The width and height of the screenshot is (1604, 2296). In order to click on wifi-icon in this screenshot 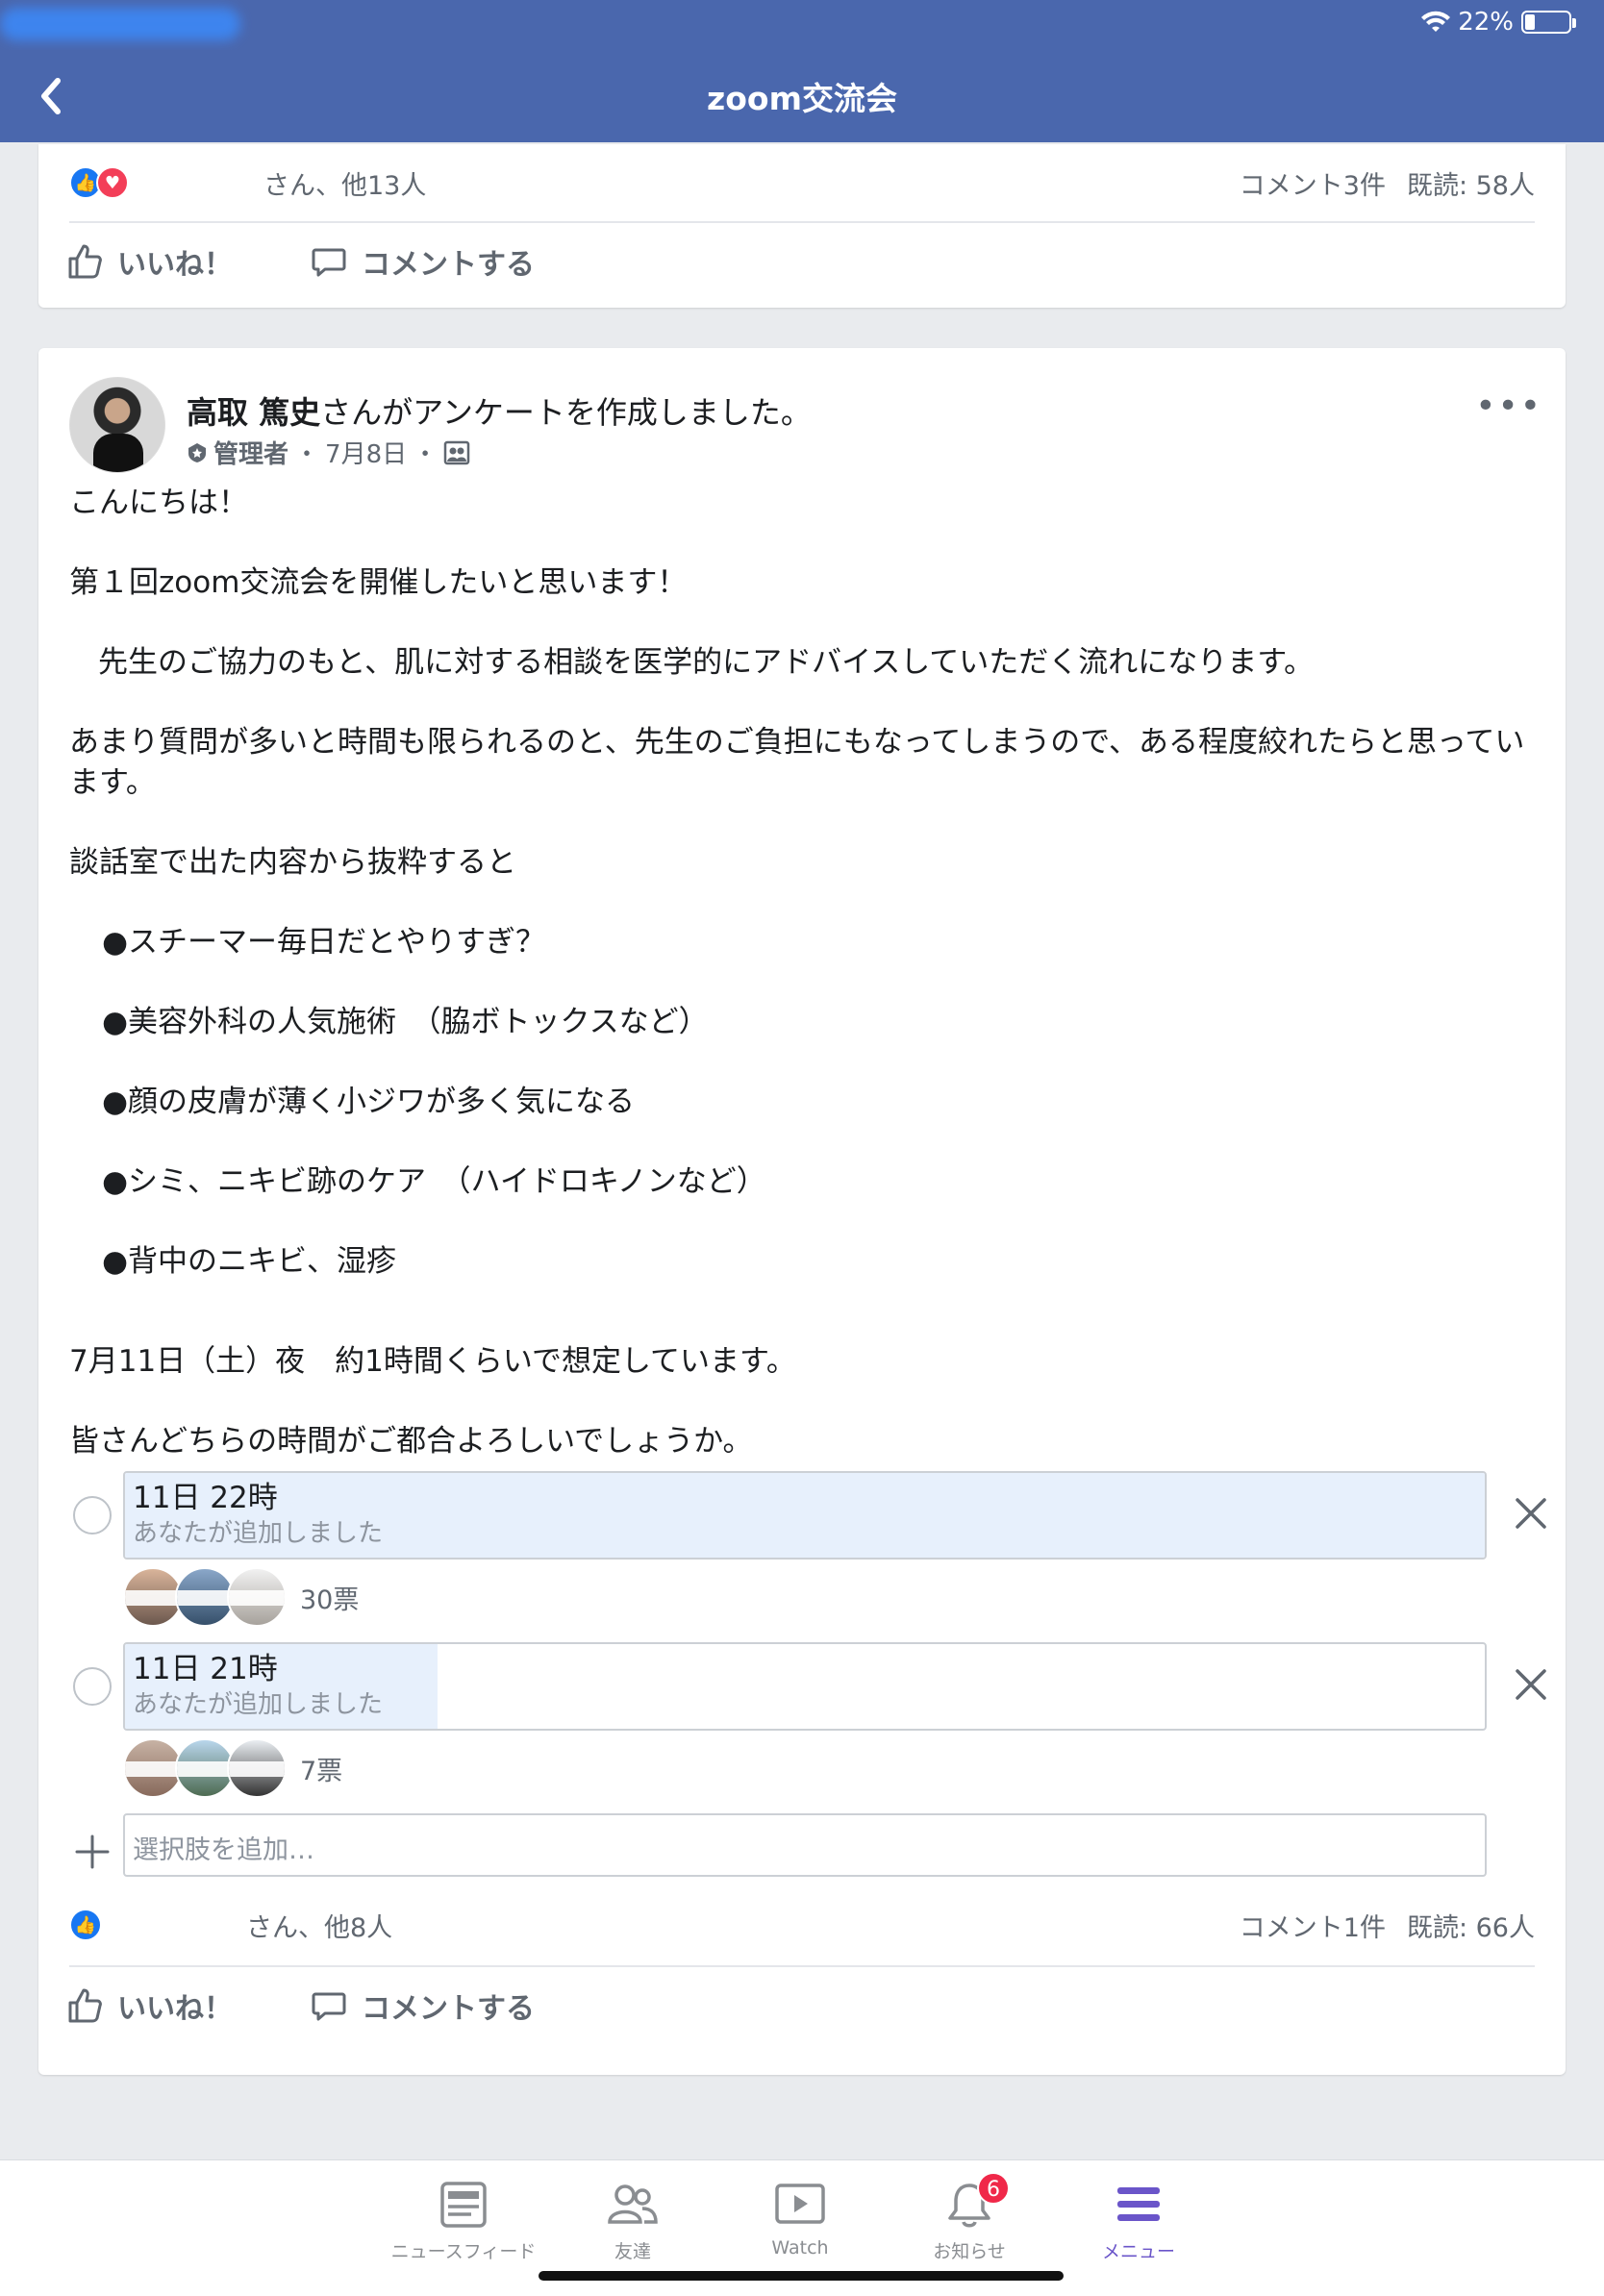, I will do `click(1436, 21)`.